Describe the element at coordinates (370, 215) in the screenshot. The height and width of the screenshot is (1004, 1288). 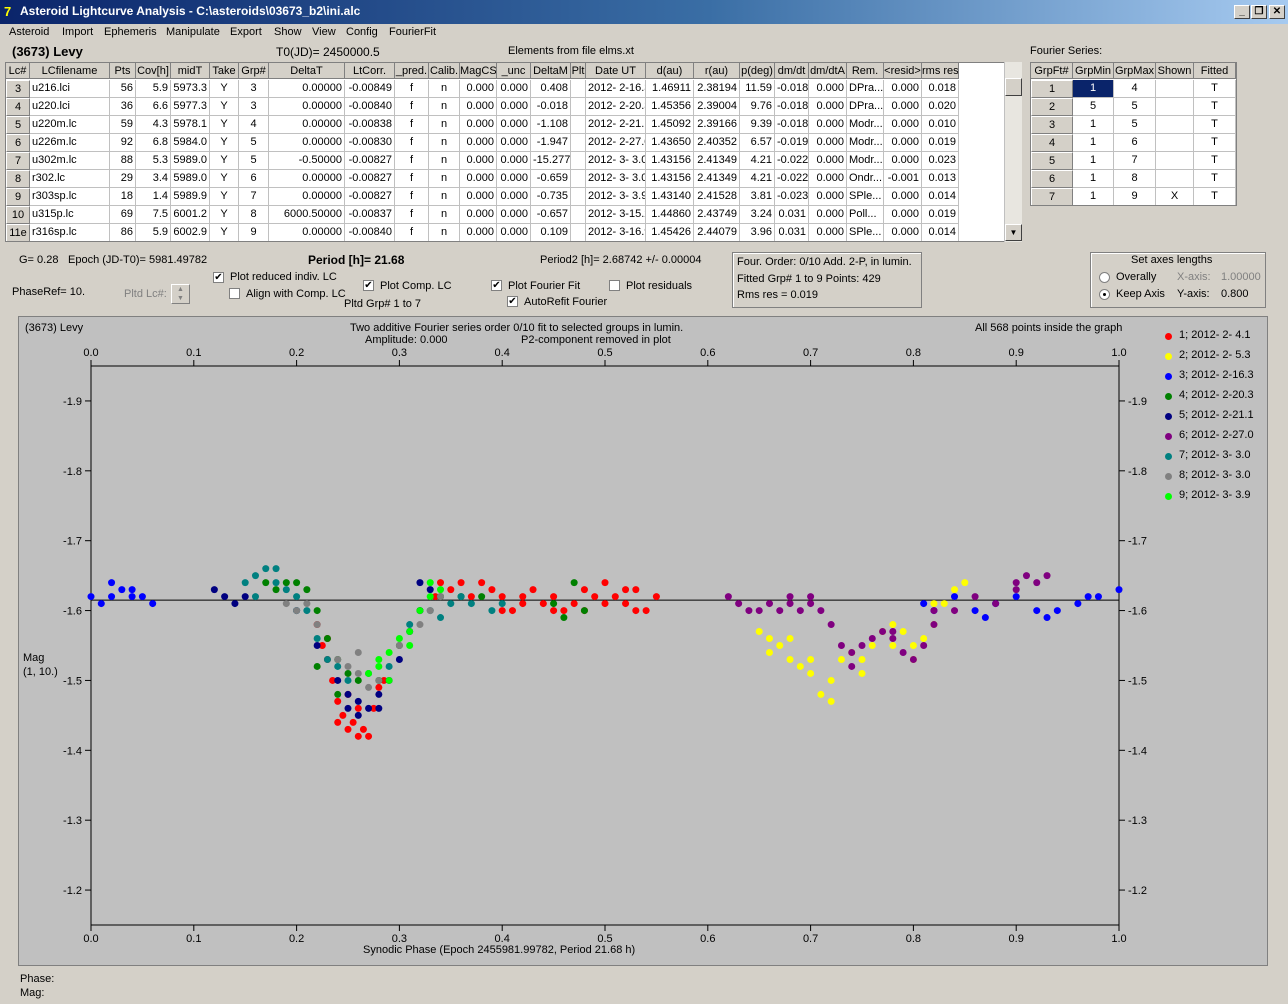
I see `lc-cell: -0.00837` at that location.